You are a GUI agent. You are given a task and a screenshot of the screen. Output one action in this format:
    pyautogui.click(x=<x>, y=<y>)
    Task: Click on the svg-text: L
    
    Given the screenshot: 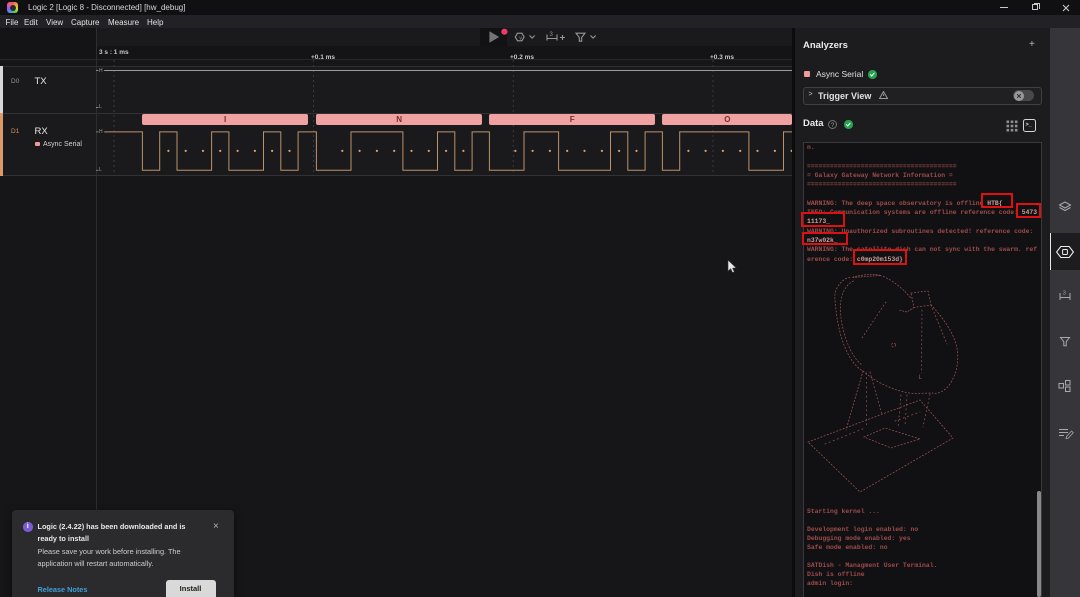 What is the action you would take?
    pyautogui.click(x=921, y=377)
    